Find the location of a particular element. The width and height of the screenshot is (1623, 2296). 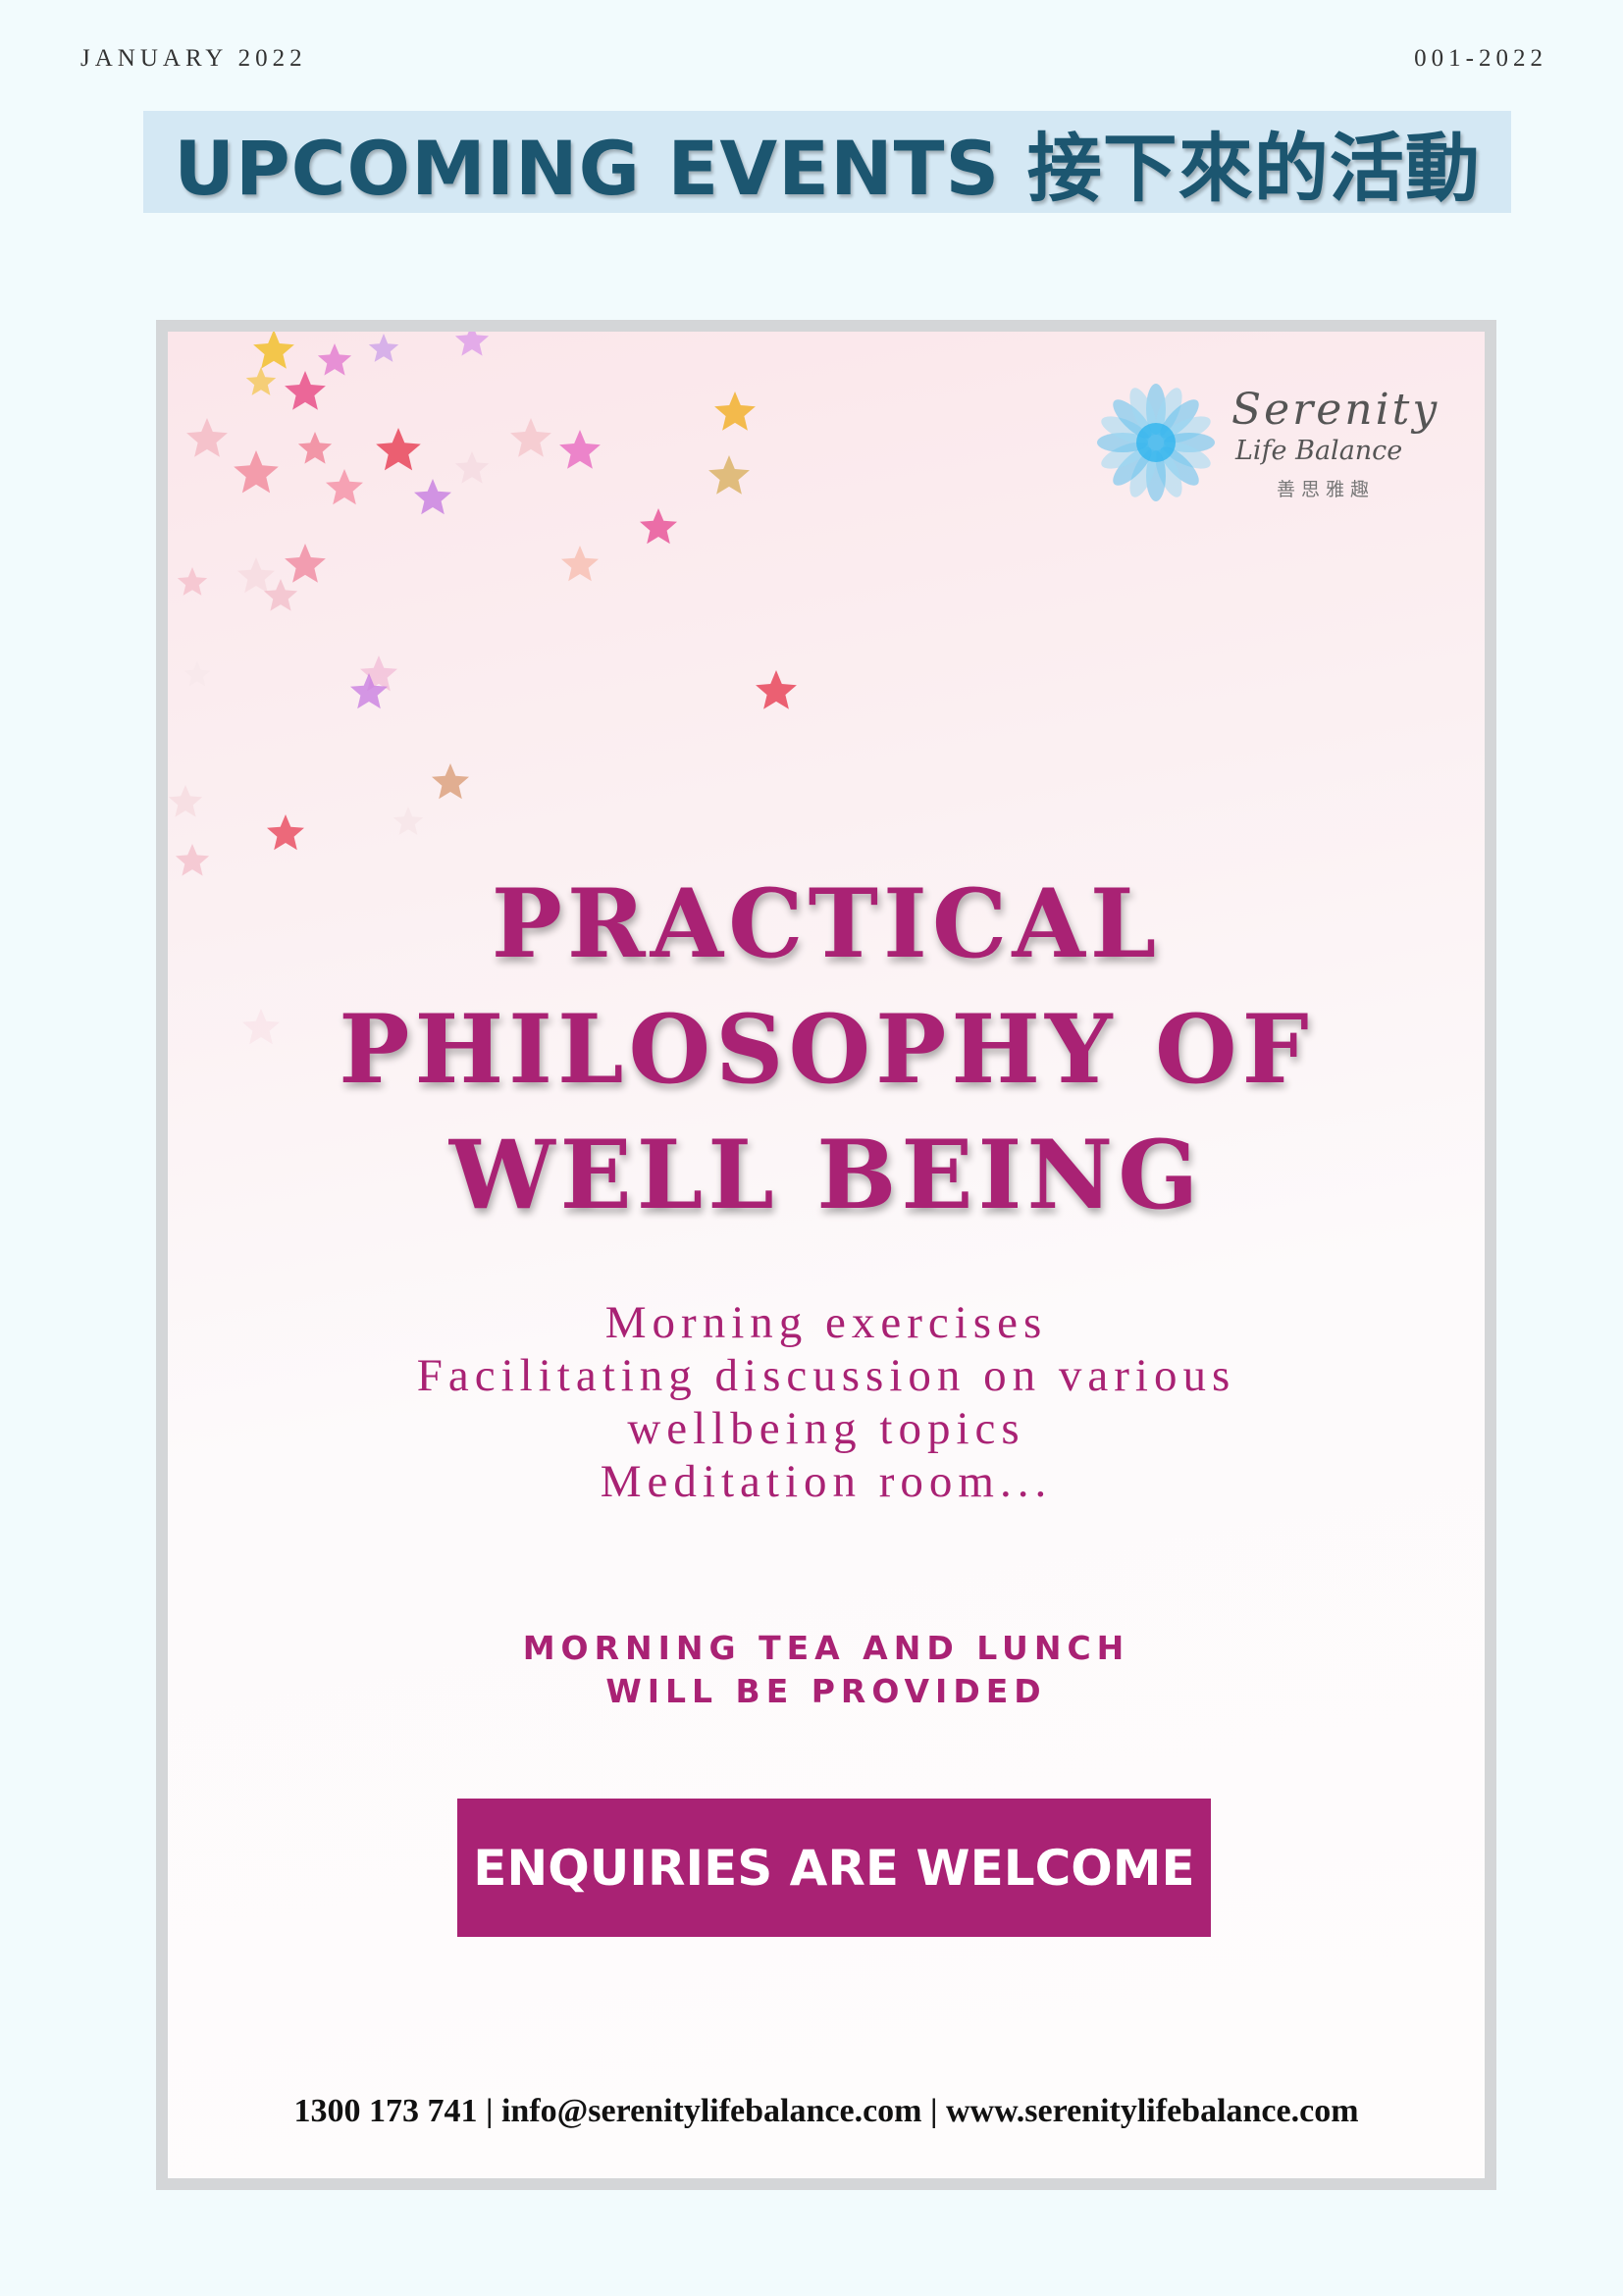

lotus-center is located at coordinates (1156, 442).